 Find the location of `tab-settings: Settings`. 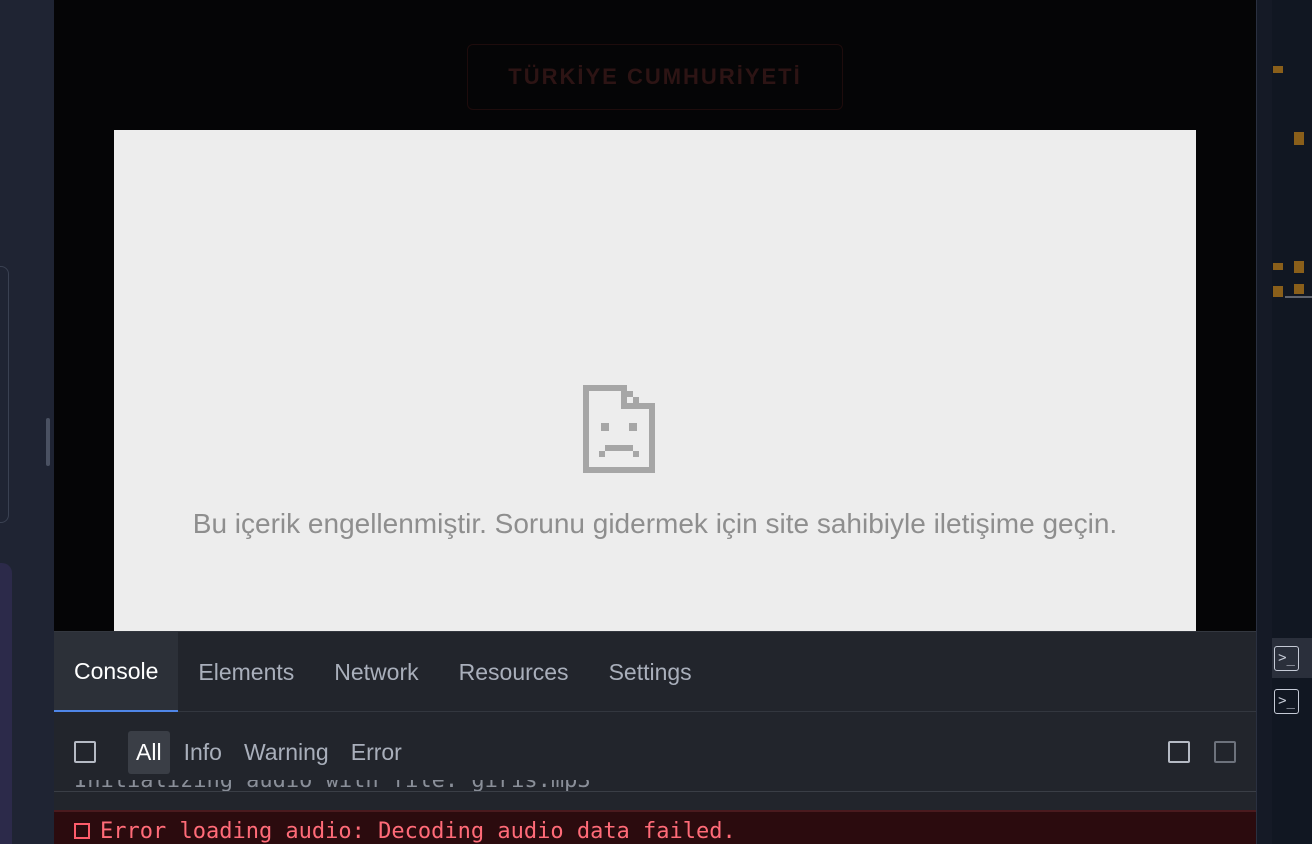

tab-settings: Settings is located at coordinates (650, 672).